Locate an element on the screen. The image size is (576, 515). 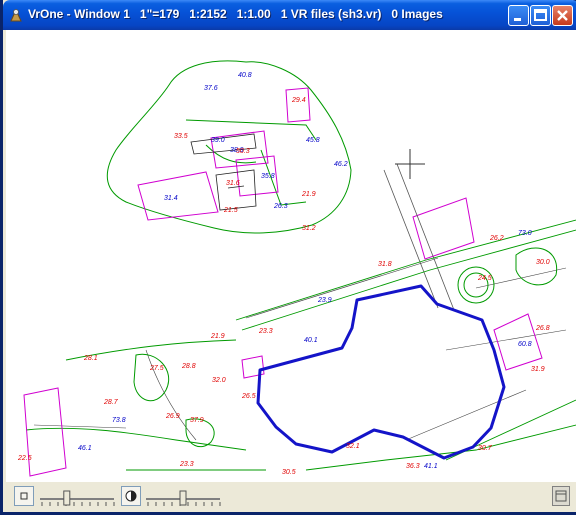
spot-height-label: 36.3 is located at coordinates (413, 466).